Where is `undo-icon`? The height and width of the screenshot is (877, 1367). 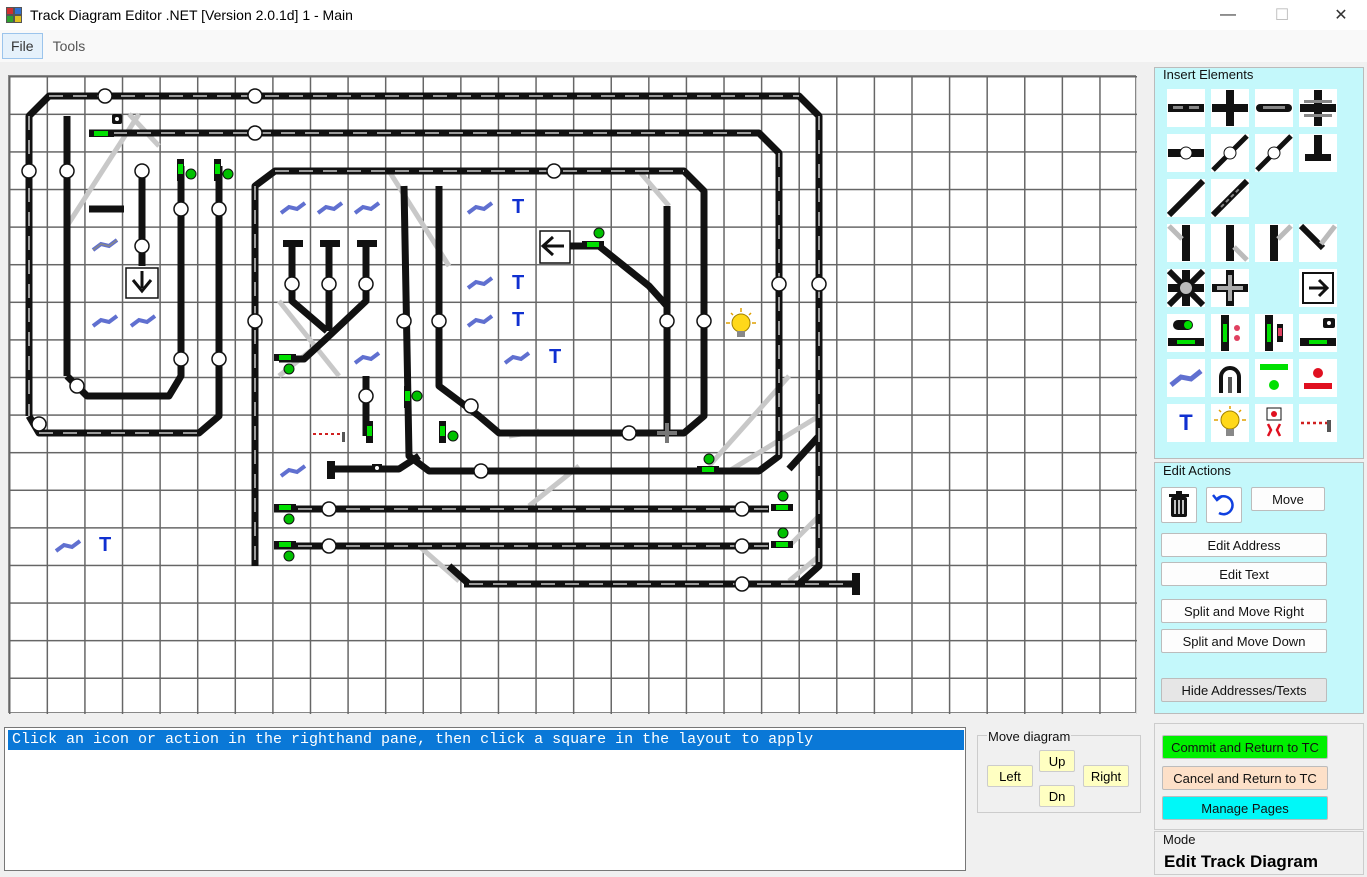 undo-icon is located at coordinates (1223, 505).